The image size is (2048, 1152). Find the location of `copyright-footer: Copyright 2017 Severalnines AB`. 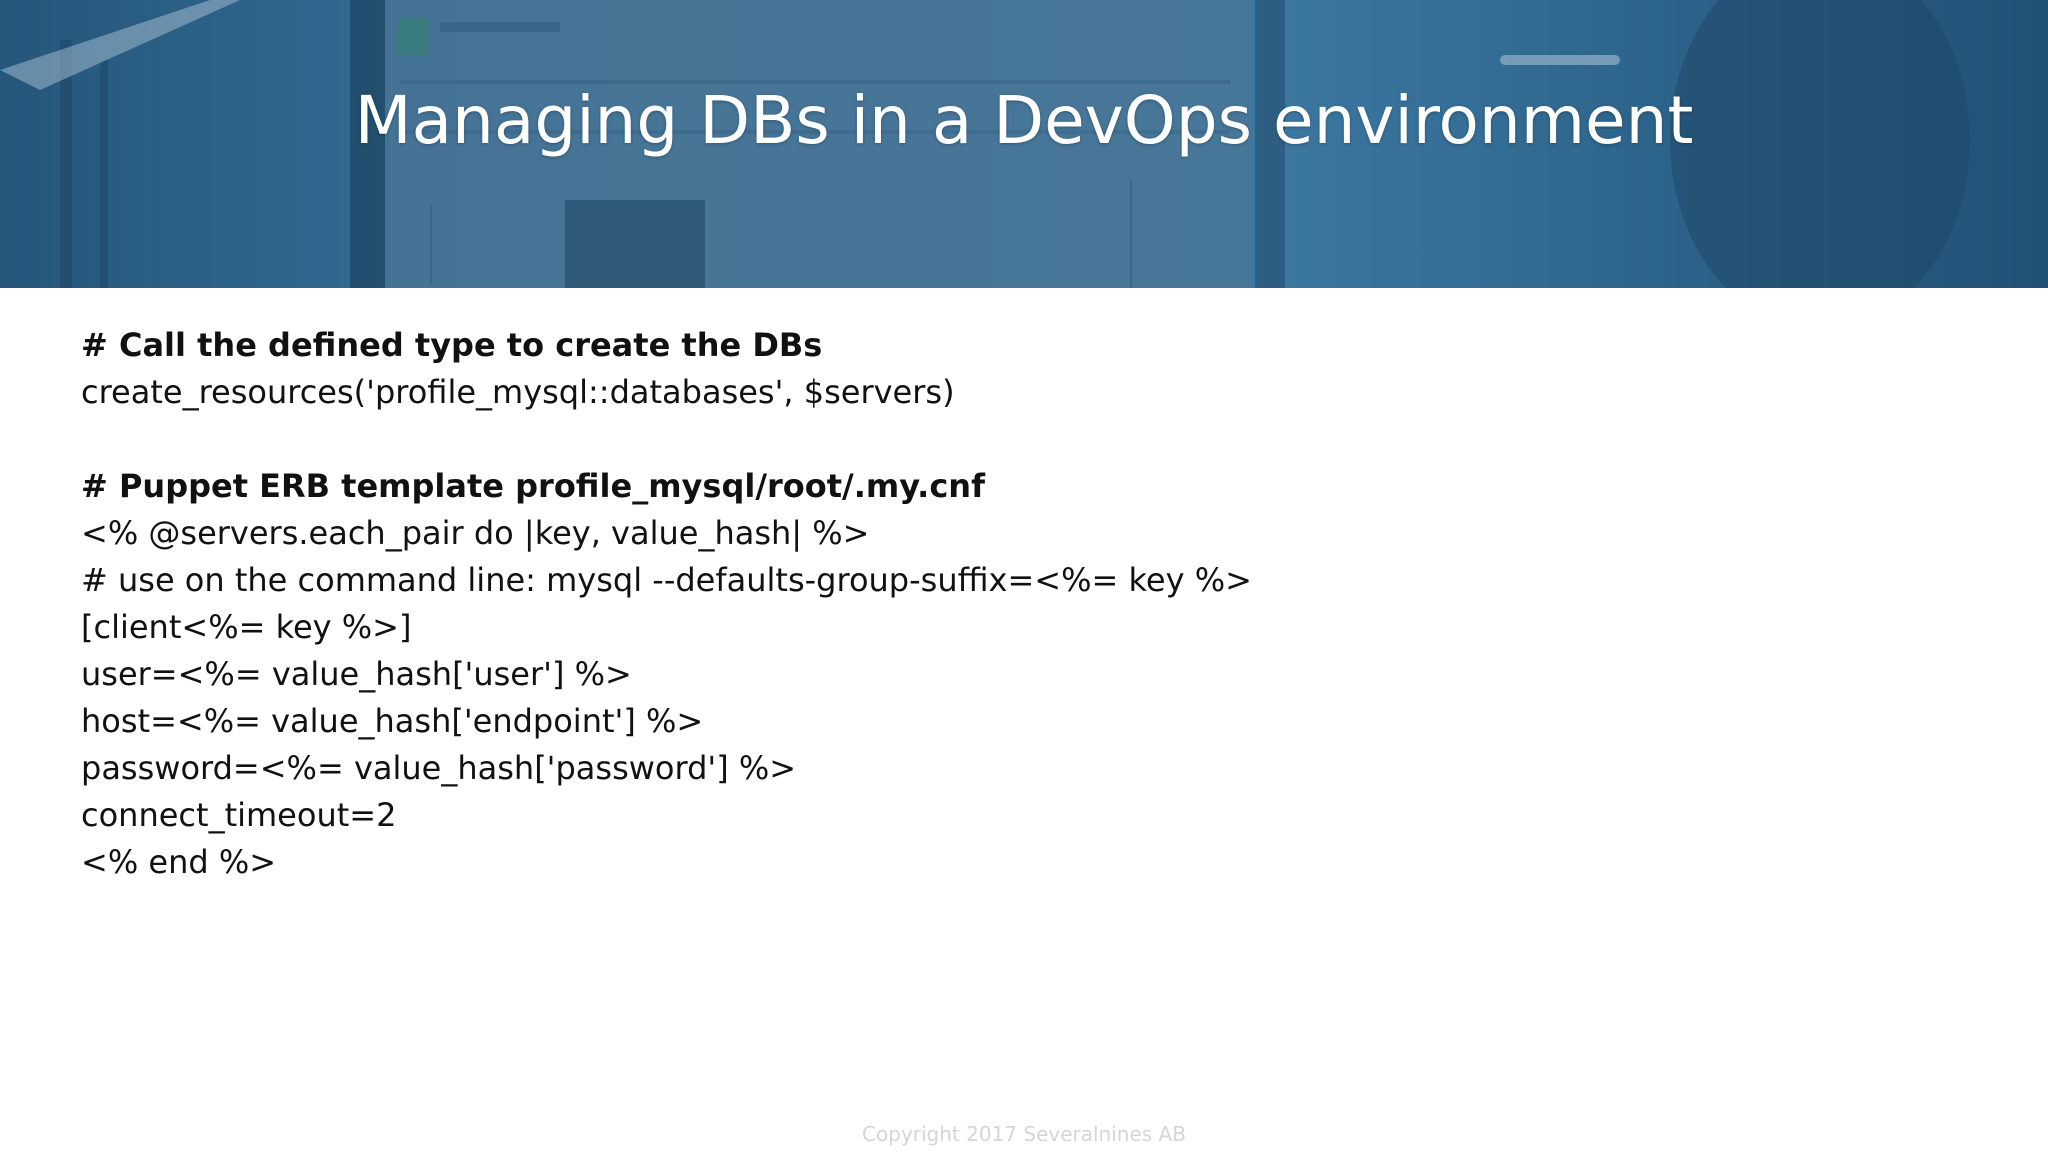

copyright-footer: Copyright 2017 Severalnines AB is located at coordinates (1024, 1134).